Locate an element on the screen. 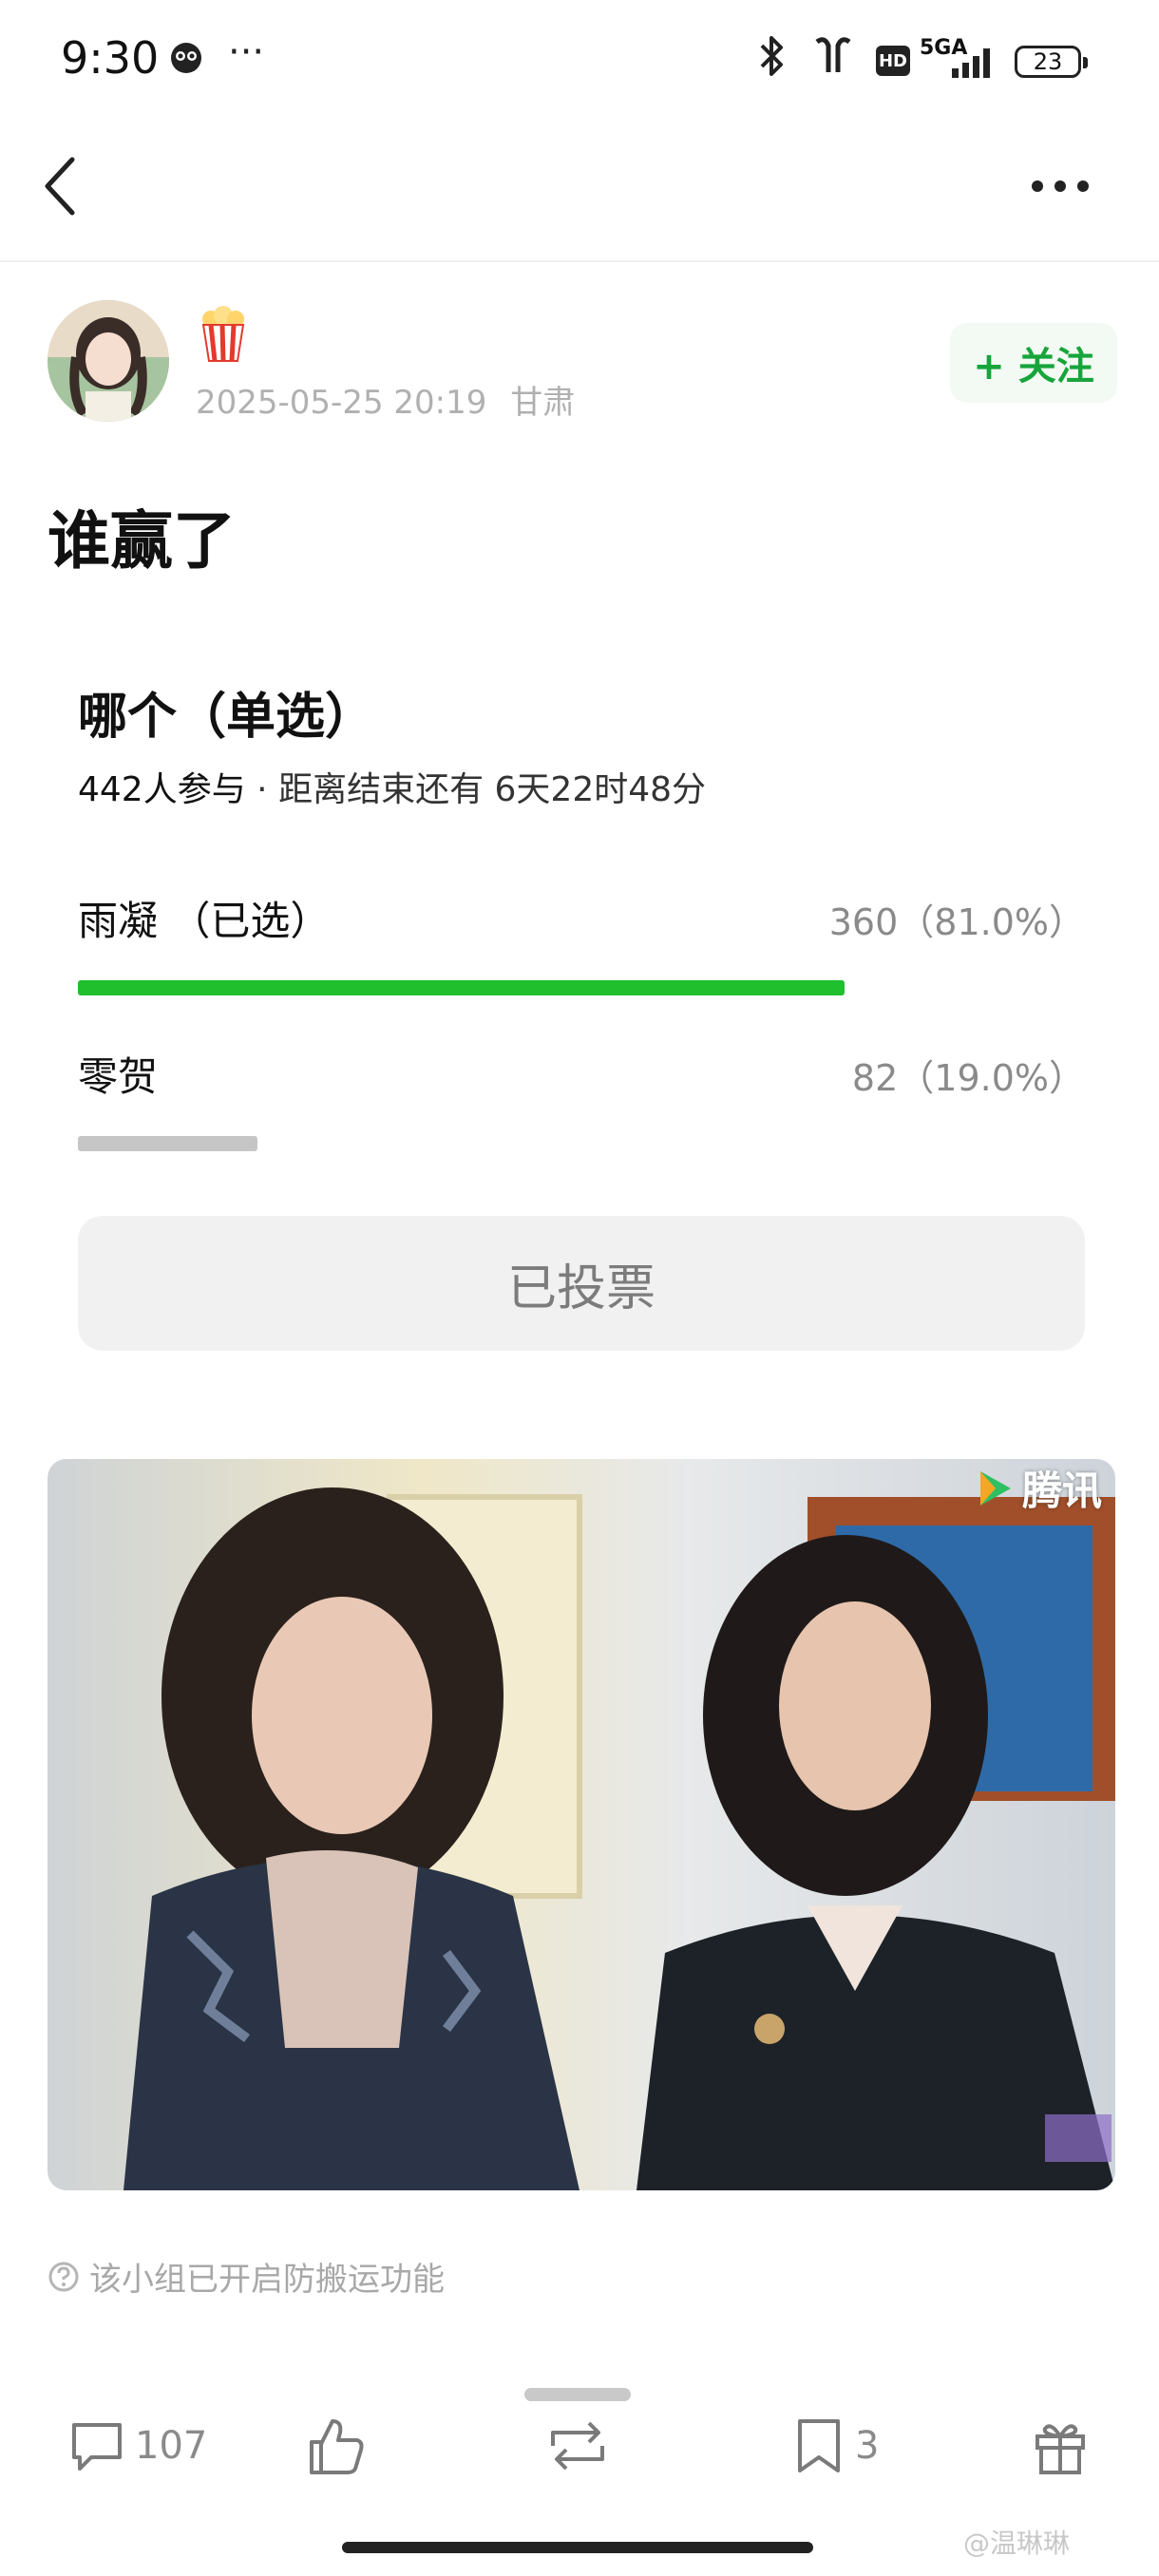 This screenshot has width=1159, height=2576. post-location: 甘肃 is located at coordinates (543, 403).